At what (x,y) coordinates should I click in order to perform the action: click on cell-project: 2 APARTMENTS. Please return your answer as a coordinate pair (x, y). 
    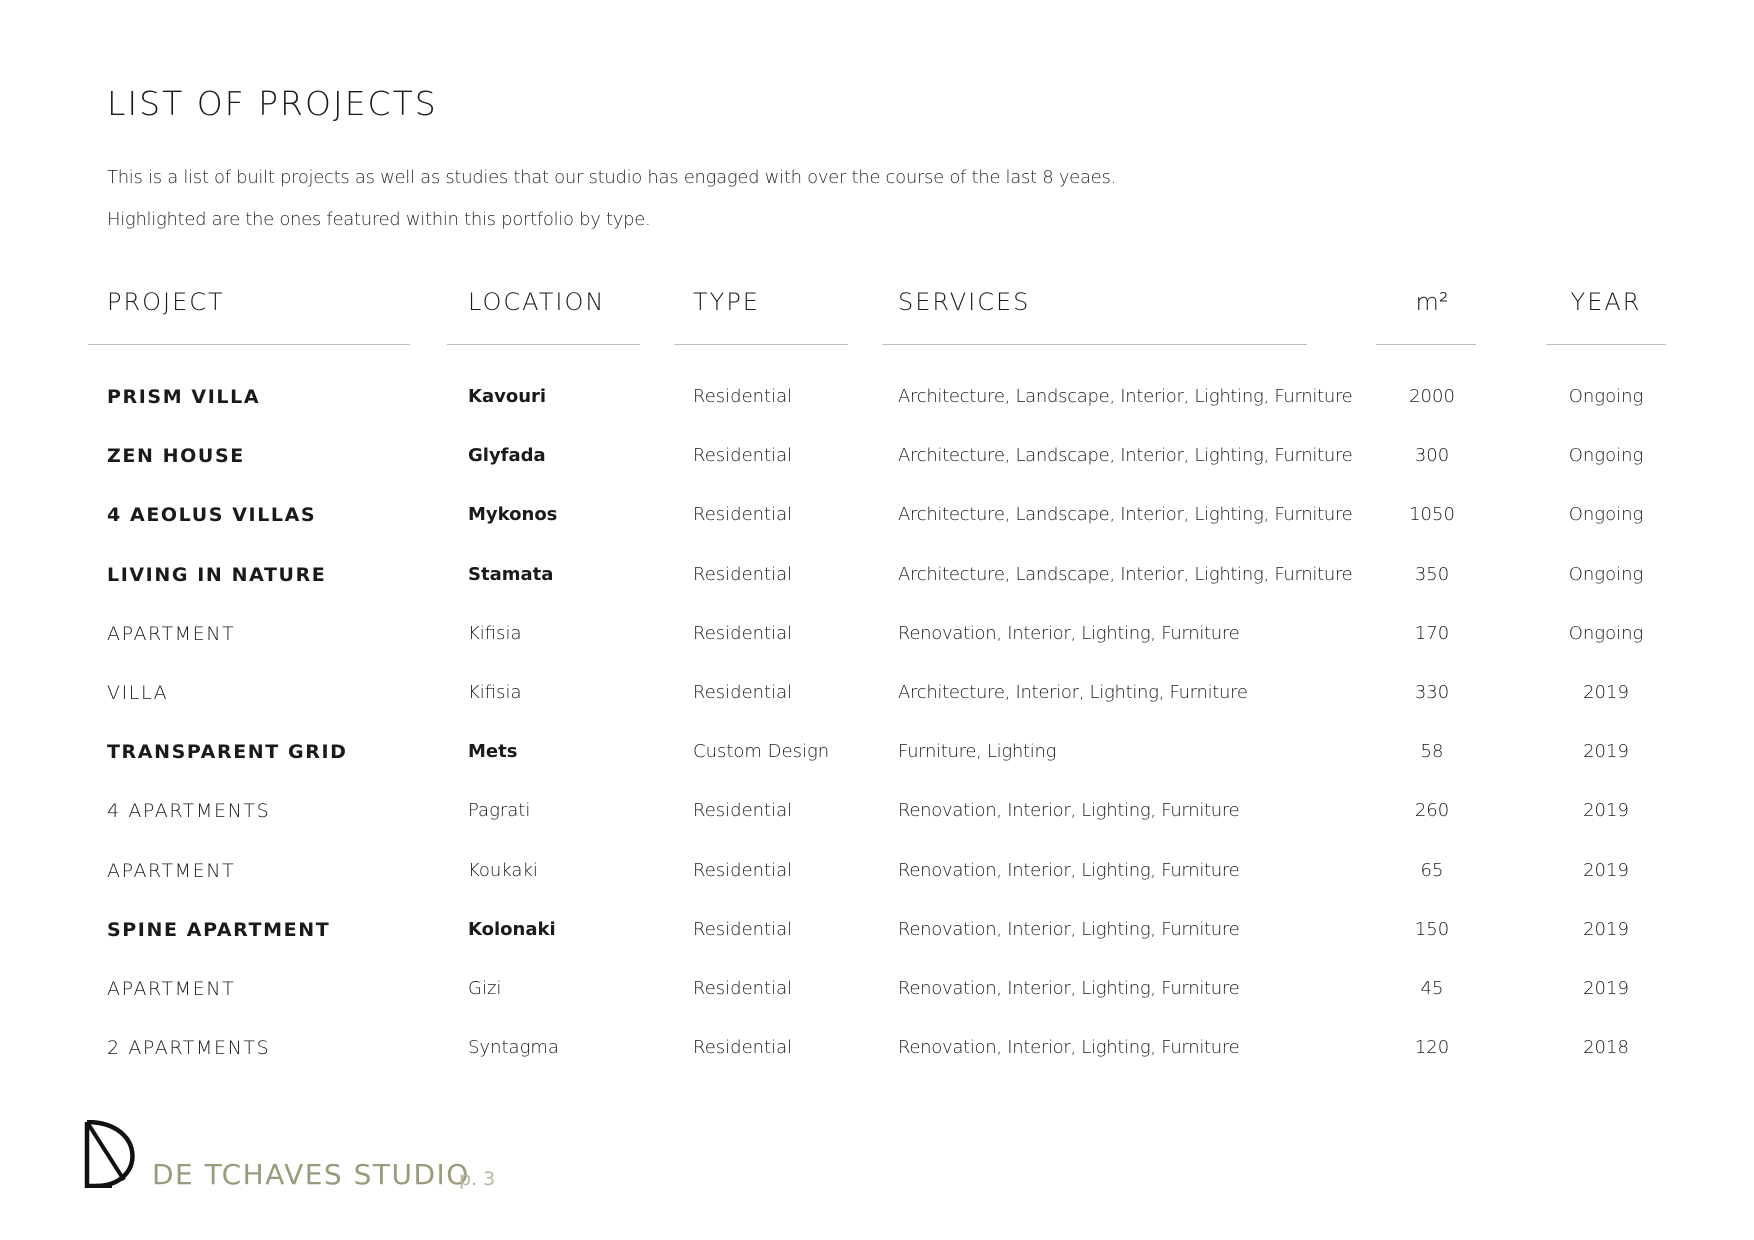
    Looking at the image, I should click on (189, 1048).